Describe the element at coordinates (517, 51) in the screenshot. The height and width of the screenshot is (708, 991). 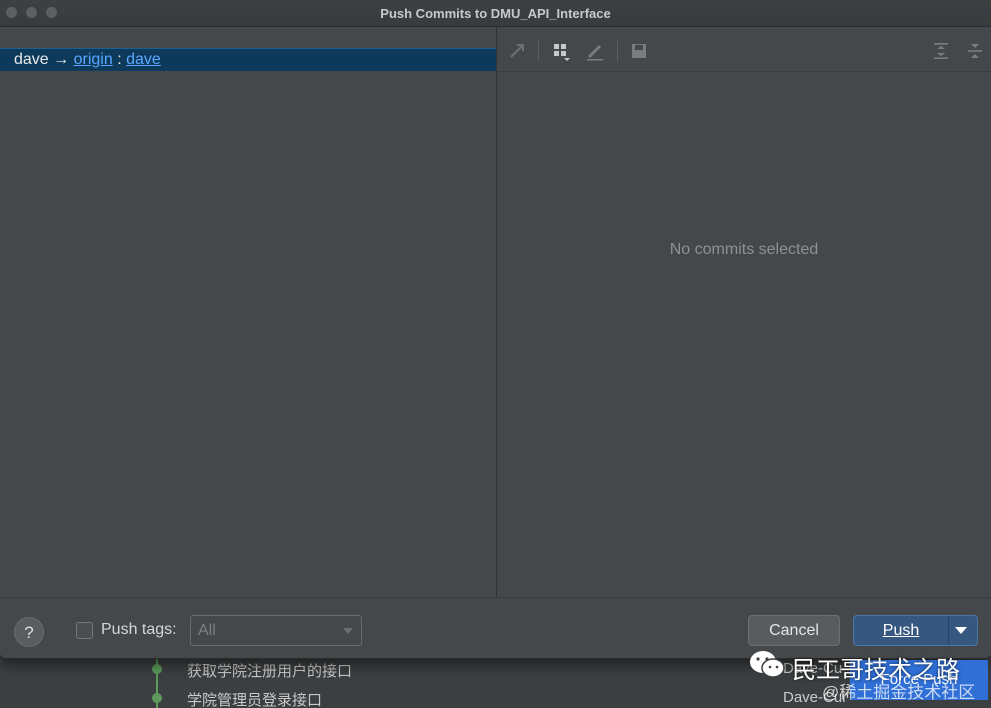
I see `expand-icon` at that location.